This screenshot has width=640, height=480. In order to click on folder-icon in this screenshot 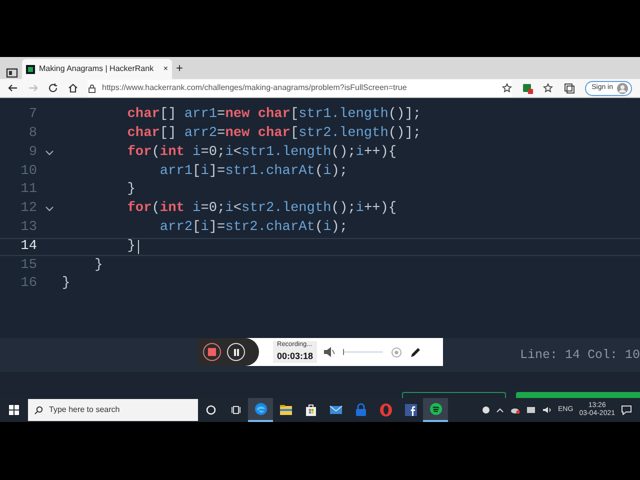, I will do `click(285, 410)`.